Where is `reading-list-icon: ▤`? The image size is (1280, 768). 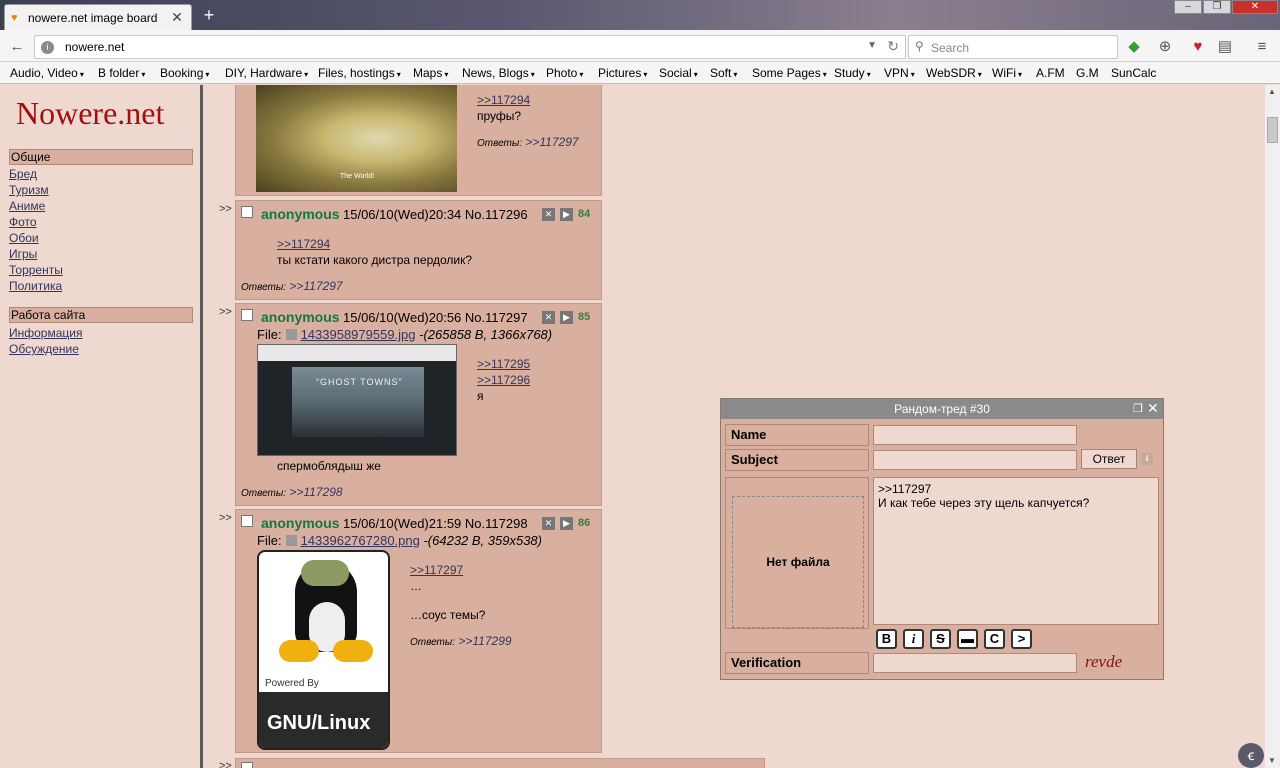 reading-list-icon: ▤ is located at coordinates (1225, 47).